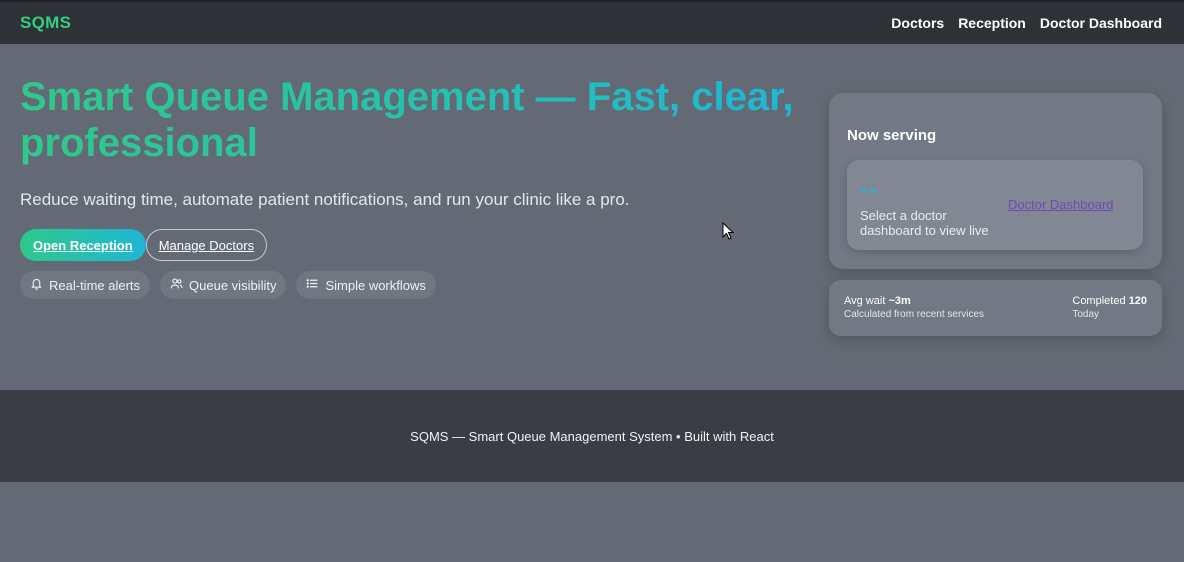 The image size is (1184, 562). Describe the element at coordinates (1109, 307) in the screenshot. I see `completed-stat: Completed 120 Today` at that location.